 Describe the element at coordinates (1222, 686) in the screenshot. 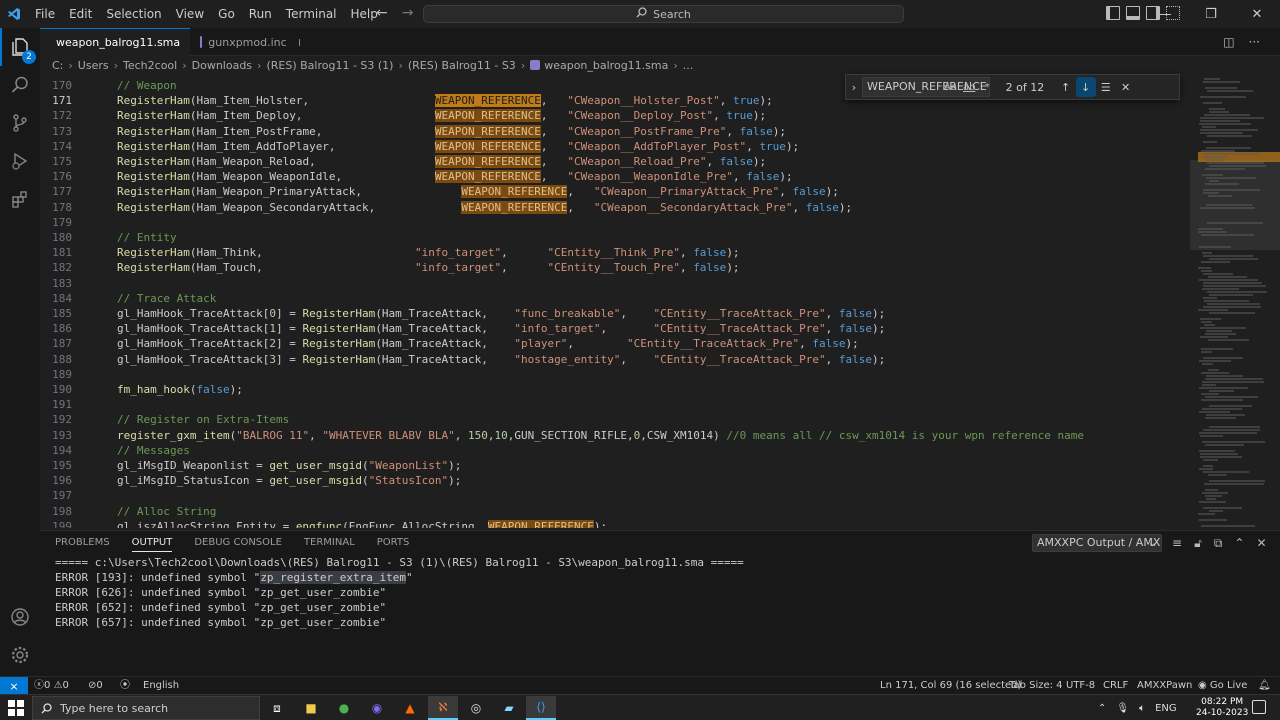

I see `go-live-button: ◉ Go Live` at that location.